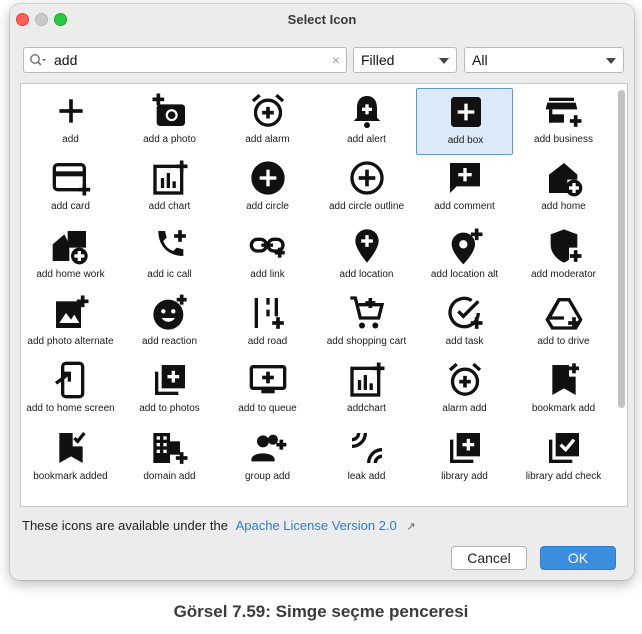  I want to click on bookmark-add-icon, so click(564, 380).